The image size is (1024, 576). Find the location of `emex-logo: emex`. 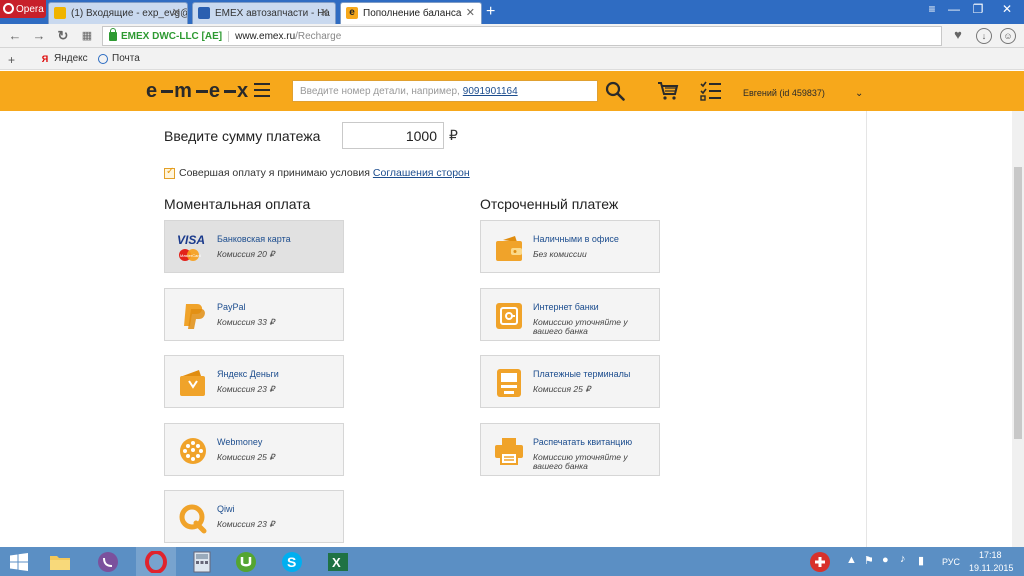

emex-logo: emex is located at coordinates (198, 91).